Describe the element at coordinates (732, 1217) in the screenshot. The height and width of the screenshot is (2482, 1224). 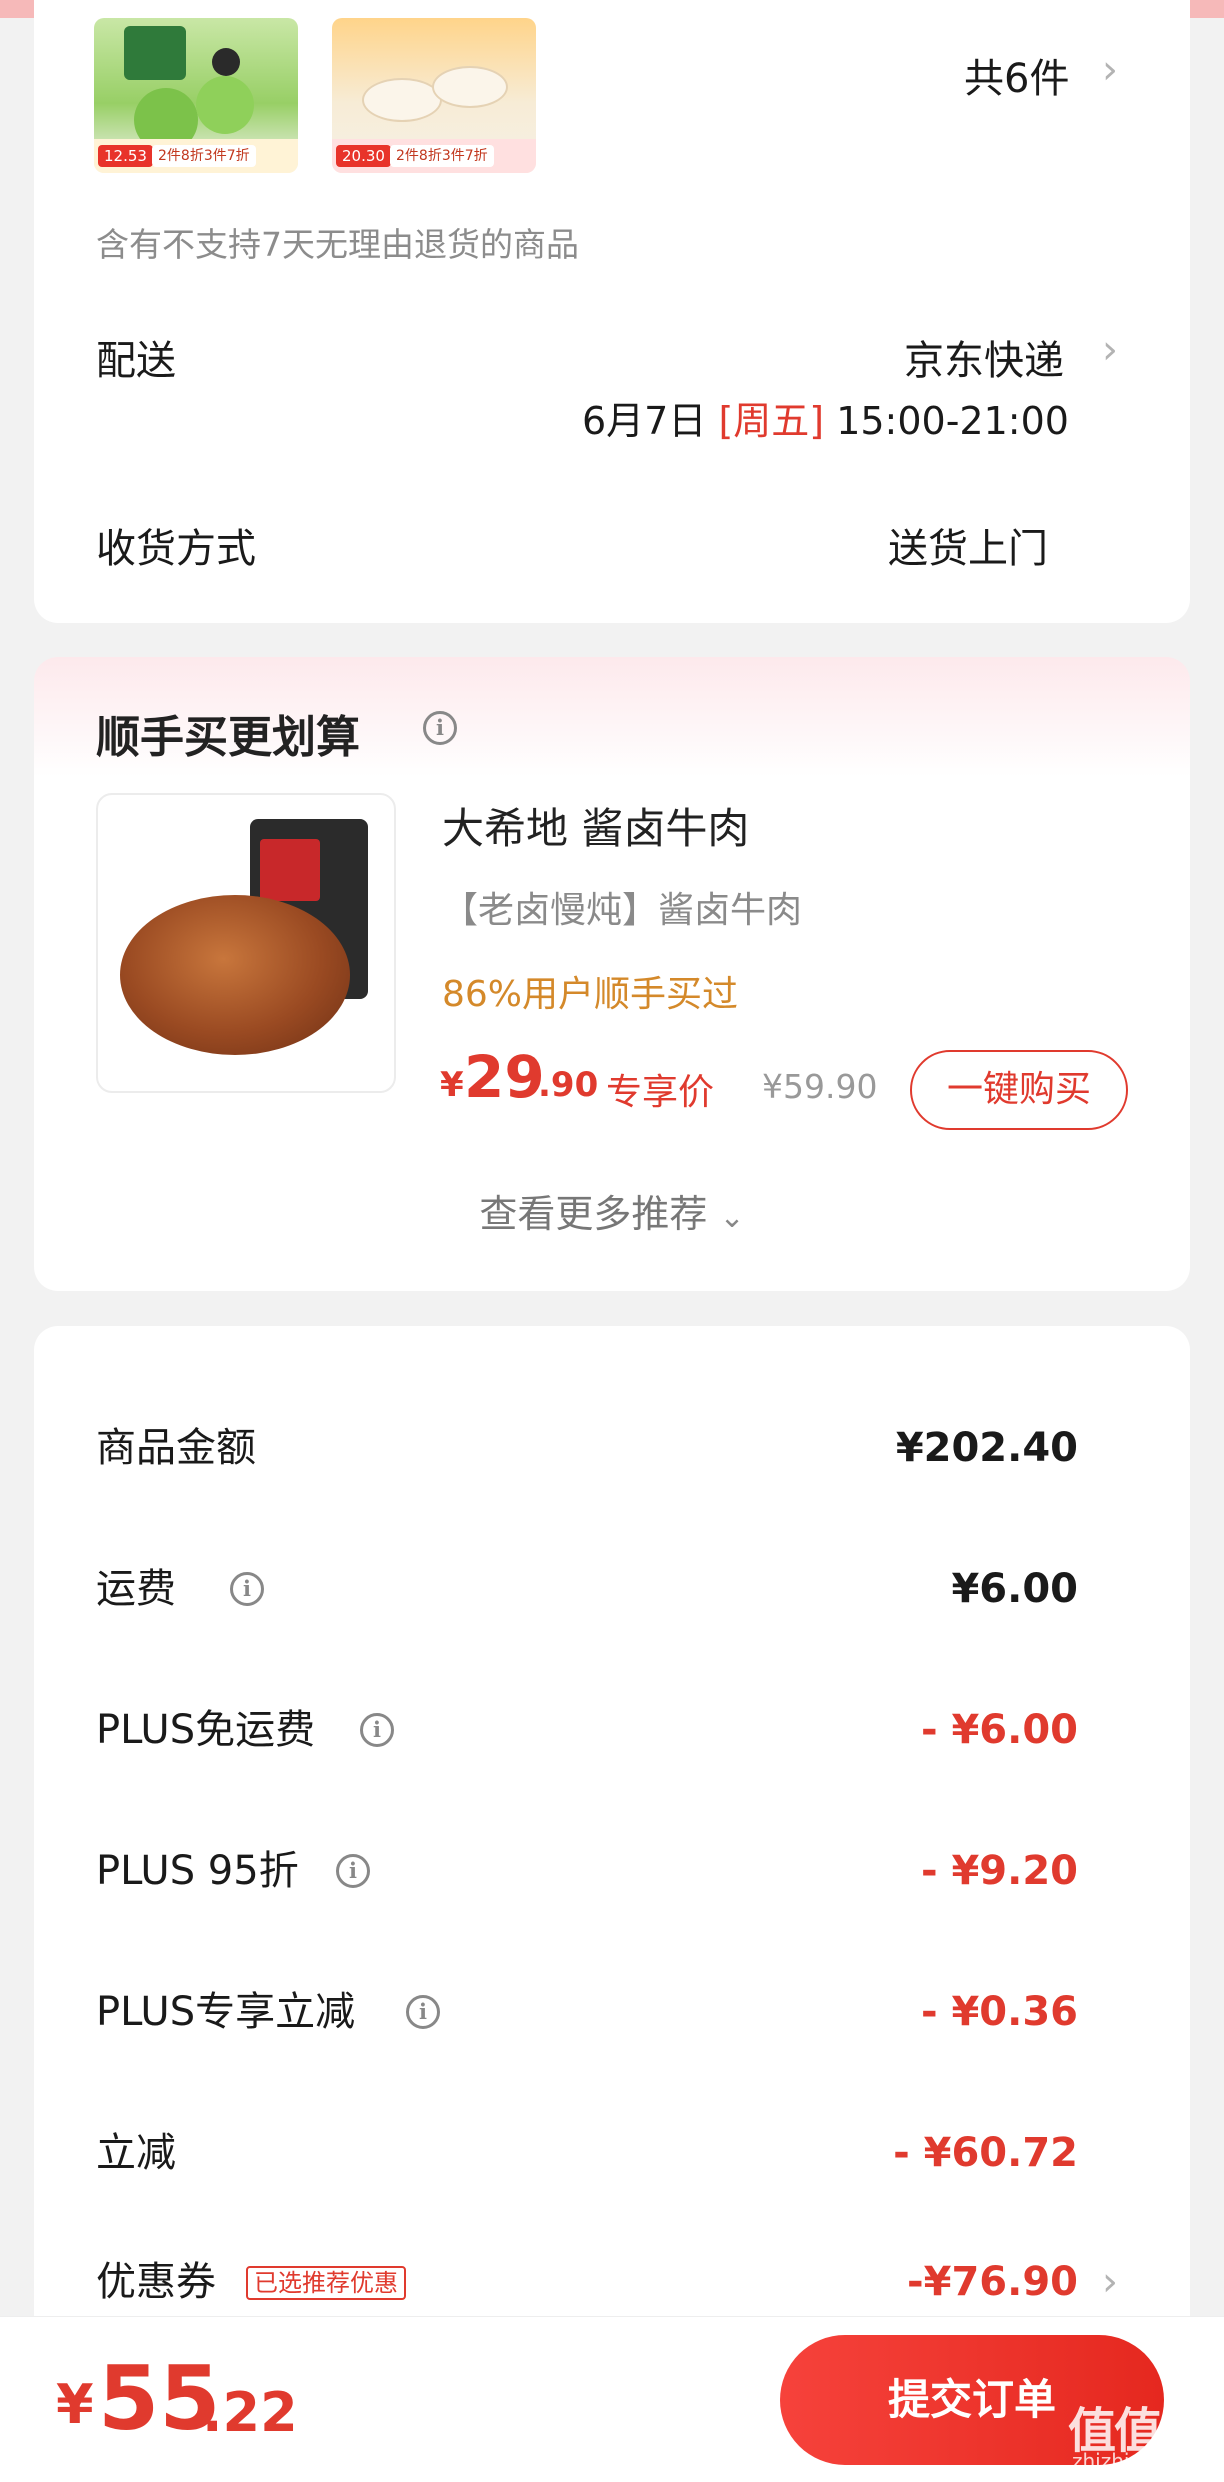
I see `chevron-down-icon: ⌄` at that location.